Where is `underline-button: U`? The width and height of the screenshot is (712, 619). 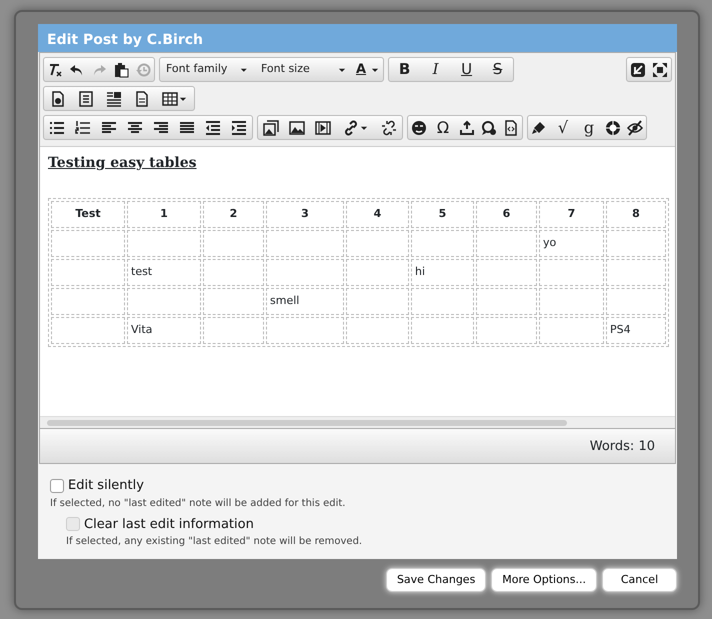 underline-button: U is located at coordinates (466, 69).